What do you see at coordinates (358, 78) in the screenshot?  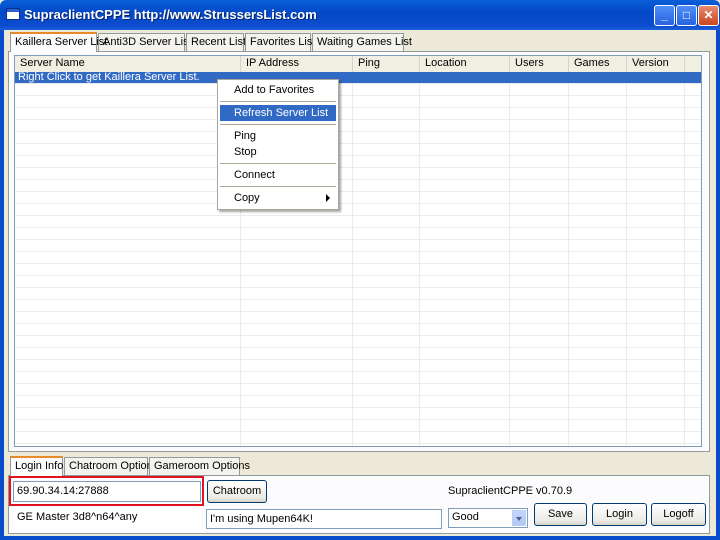 I see `table-row: Right Click to get Kaillera Server List.` at bounding box center [358, 78].